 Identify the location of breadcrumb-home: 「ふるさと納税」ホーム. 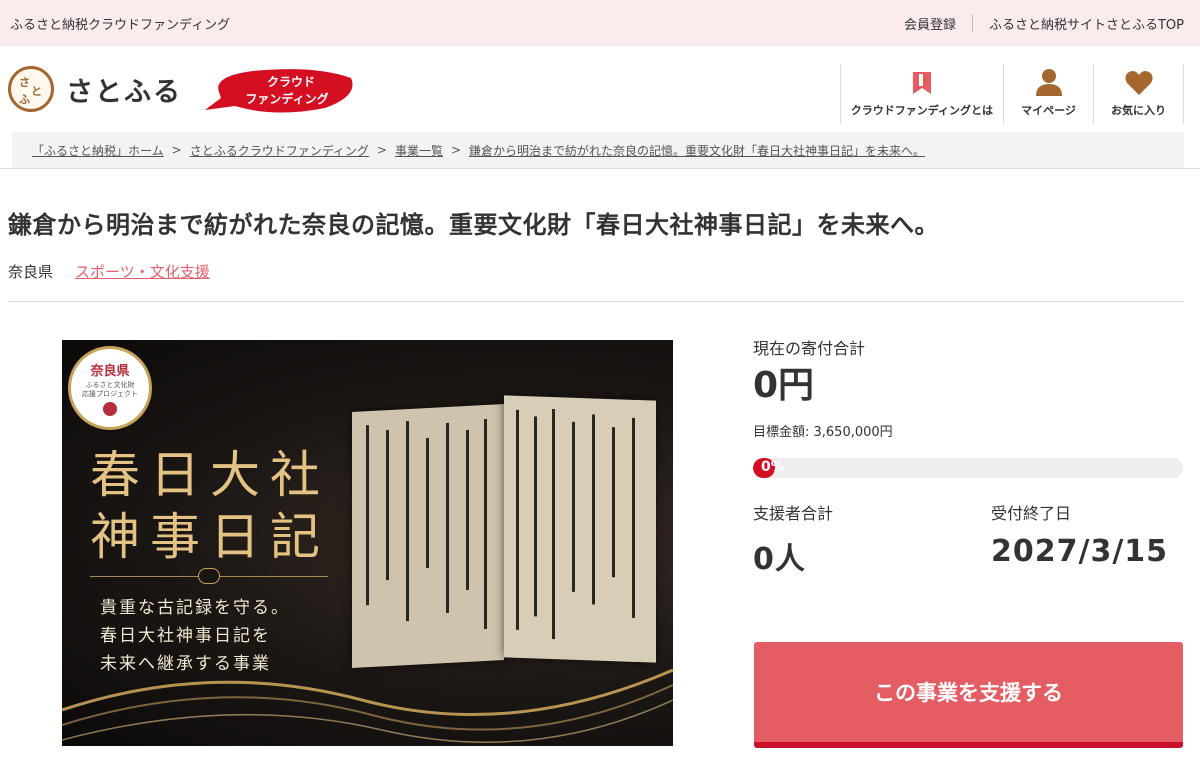
(98, 150).